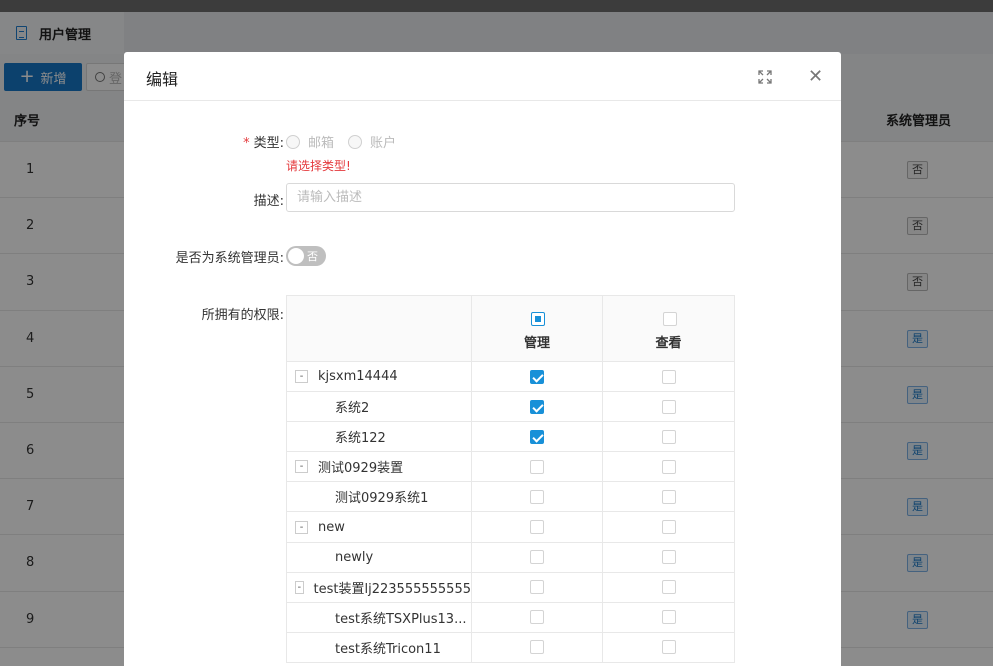 Image resolution: width=993 pixels, height=666 pixels. What do you see at coordinates (360, 439) in the screenshot?
I see `perm-row-label: 系统122` at bounding box center [360, 439].